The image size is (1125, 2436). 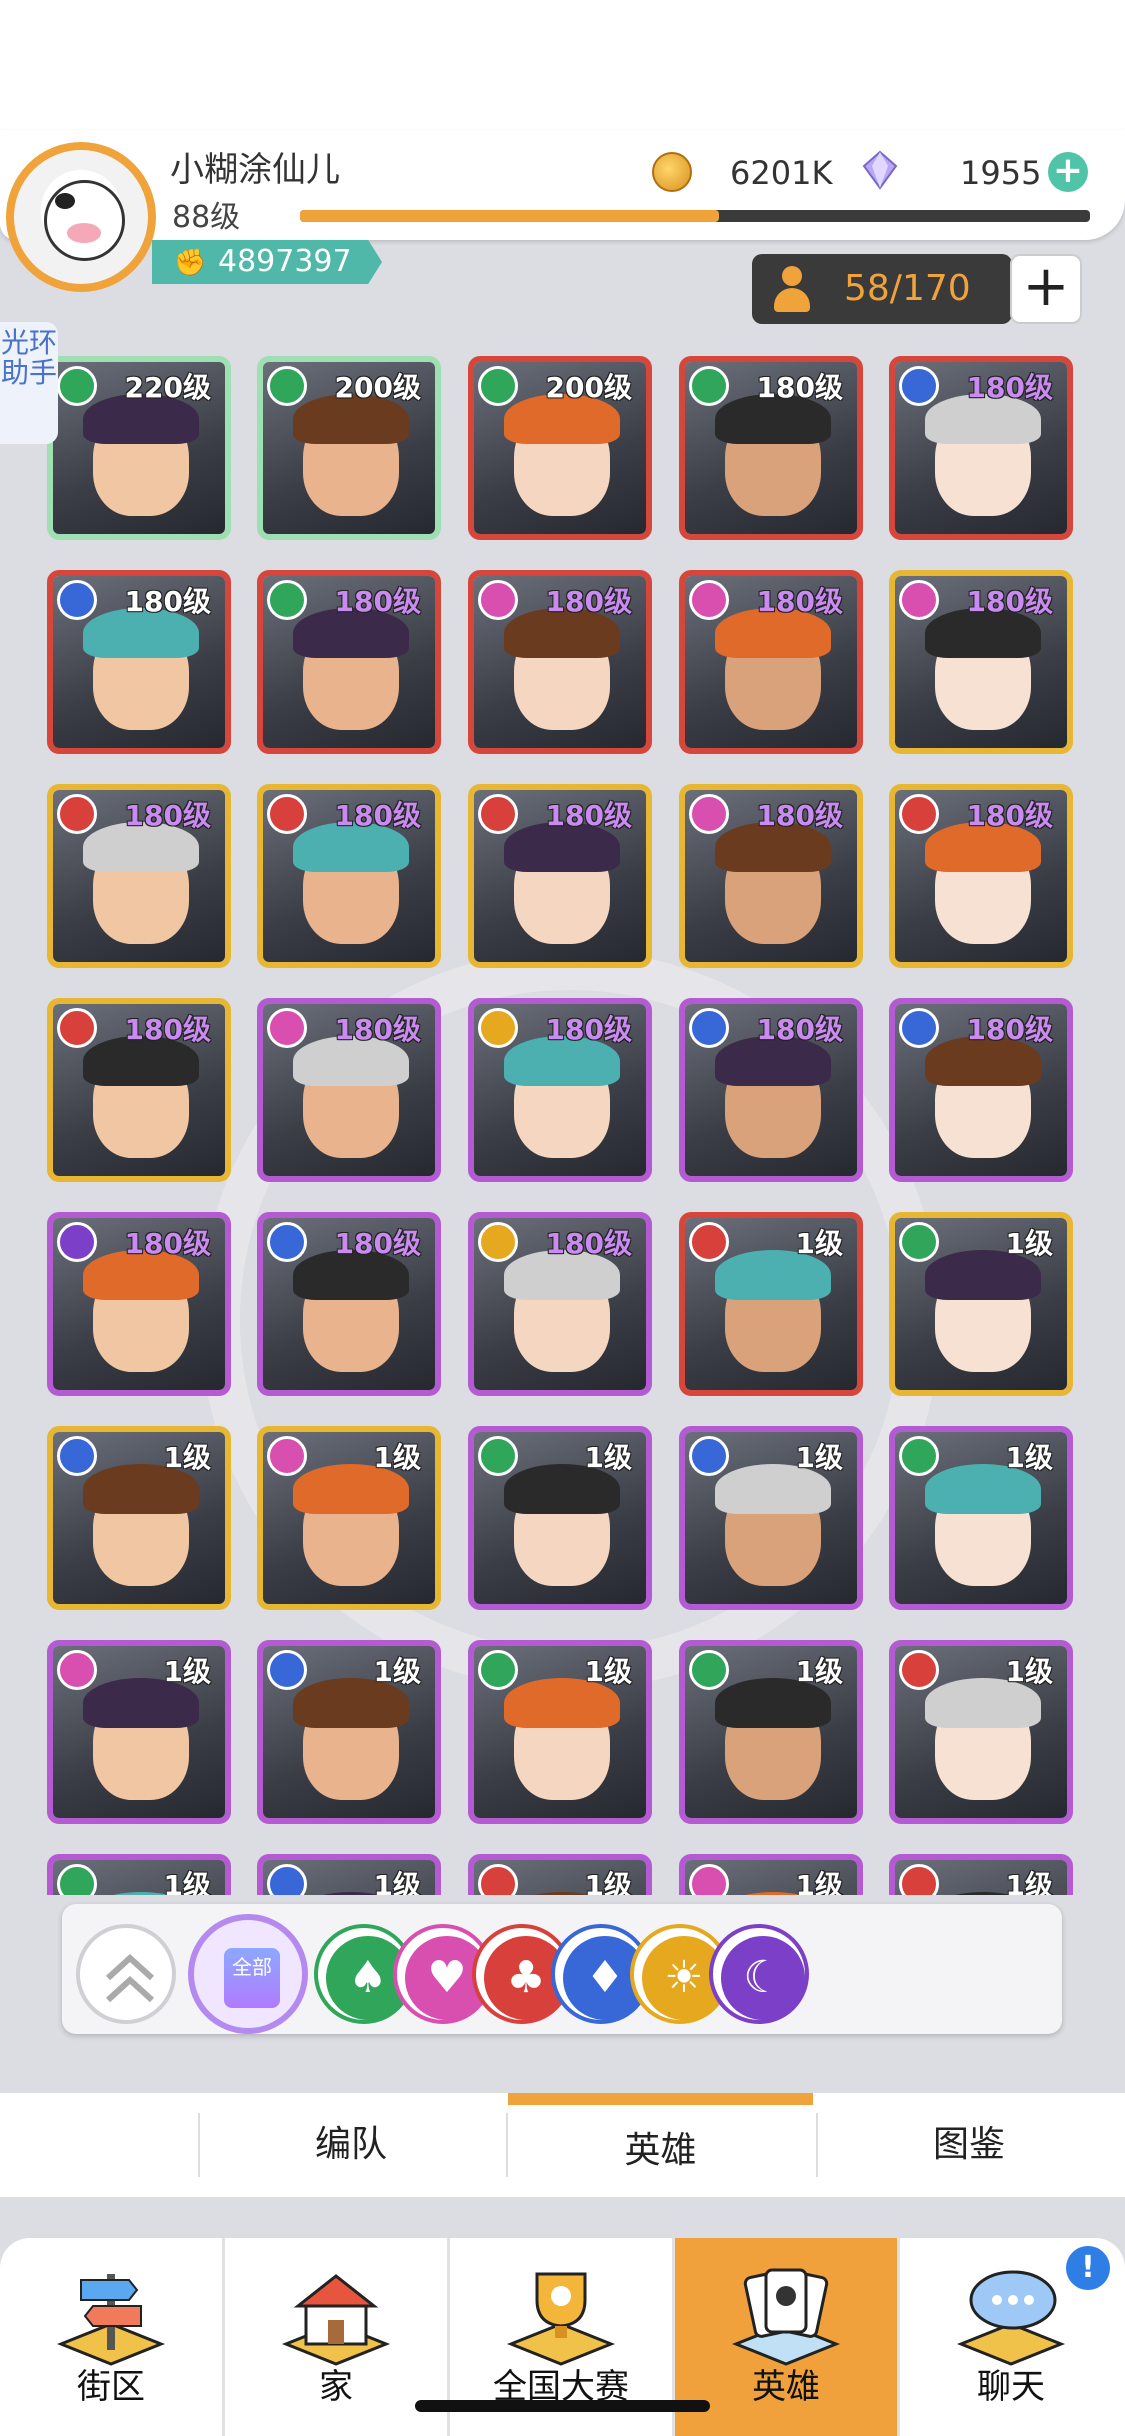 I want to click on double-chevron-up-icon, so click(x=130, y=1978).